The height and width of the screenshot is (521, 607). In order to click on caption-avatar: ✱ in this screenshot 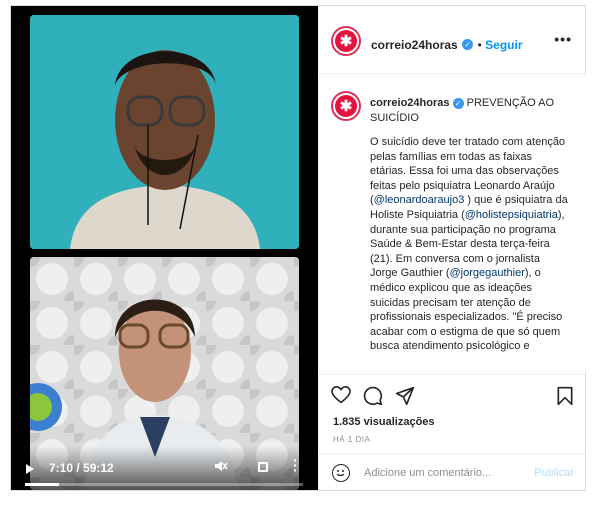, I will do `click(346, 106)`.